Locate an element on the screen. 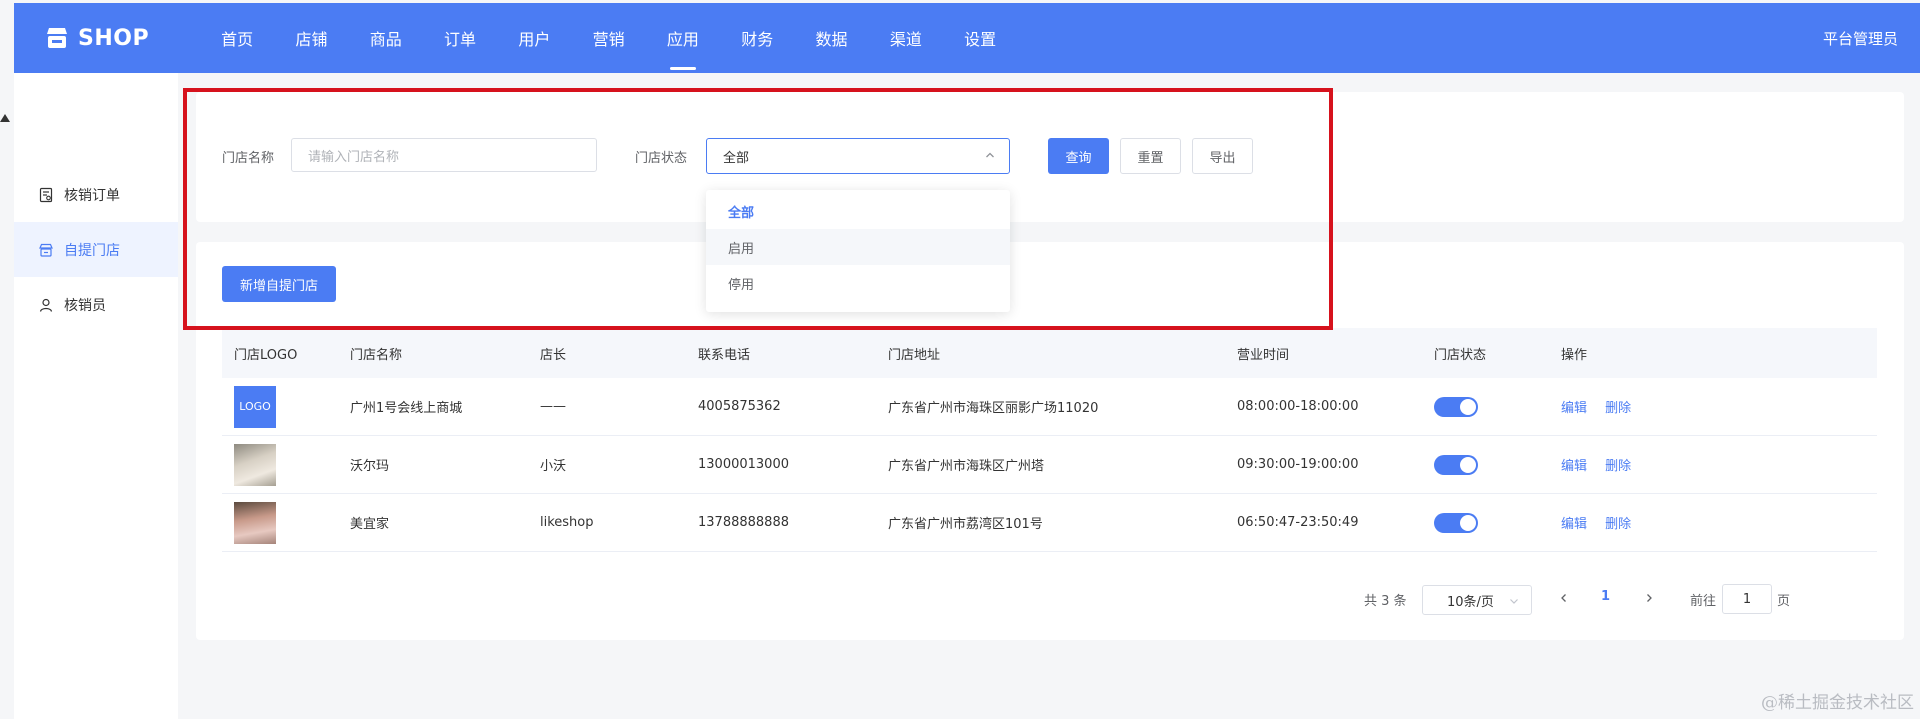 The height and width of the screenshot is (719, 1920). store-name-label: 门店名称 is located at coordinates (248, 158).